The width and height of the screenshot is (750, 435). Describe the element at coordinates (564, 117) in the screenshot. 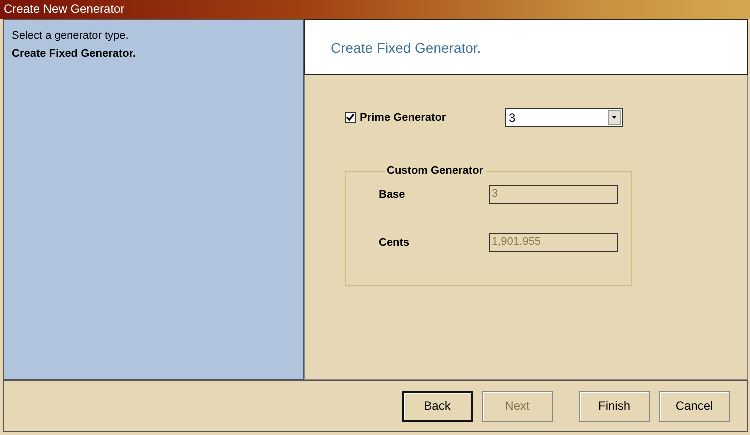

I see `prime-dropdown: 3` at that location.